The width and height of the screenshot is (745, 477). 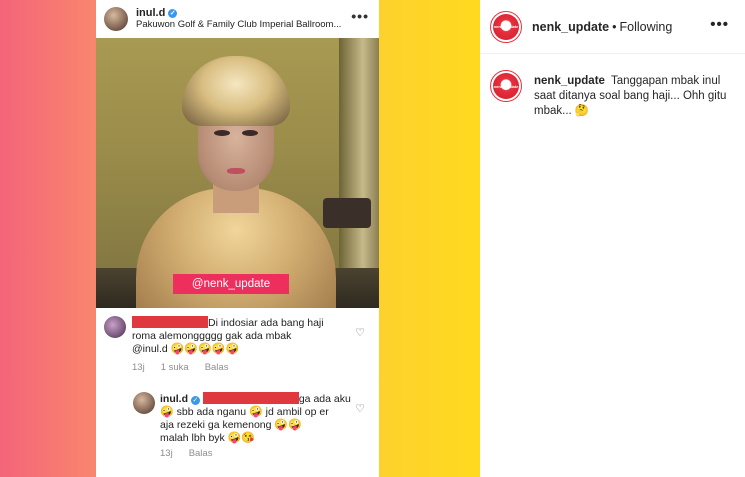 I want to click on screenshot-more-icon: •••, so click(x=360, y=16).